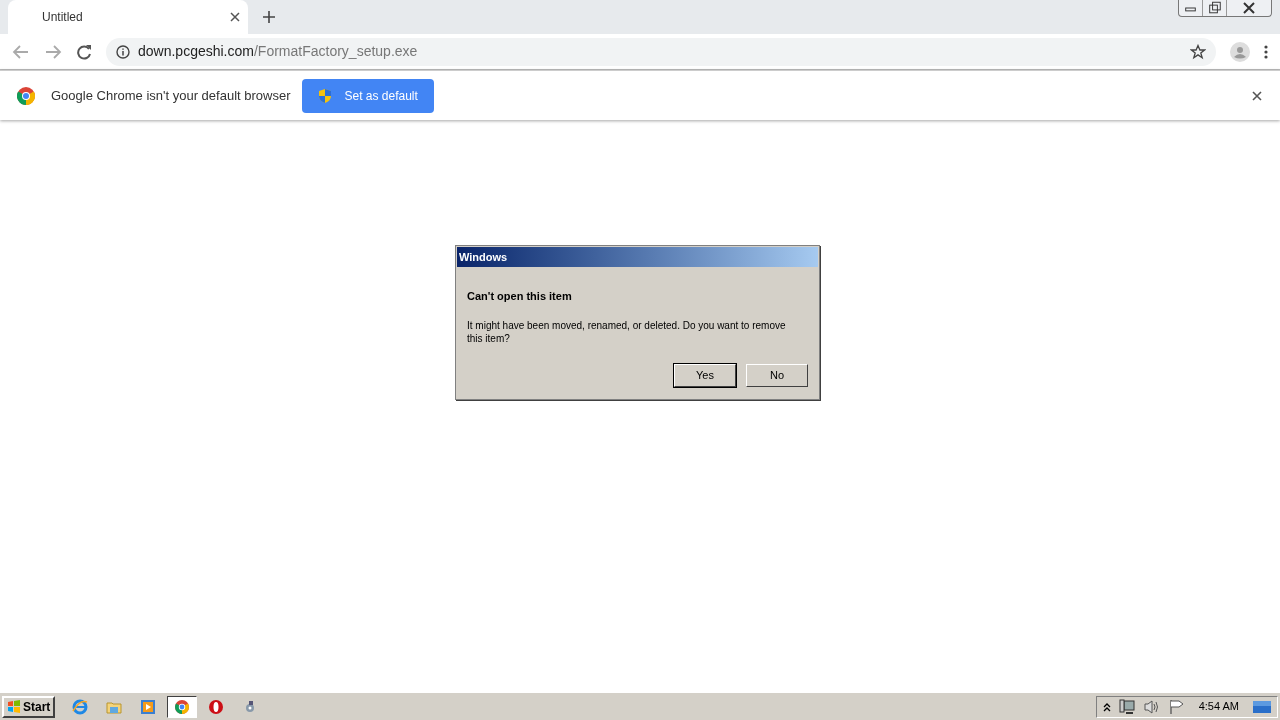  What do you see at coordinates (123, 51) in the screenshot?
I see `info-icon` at bounding box center [123, 51].